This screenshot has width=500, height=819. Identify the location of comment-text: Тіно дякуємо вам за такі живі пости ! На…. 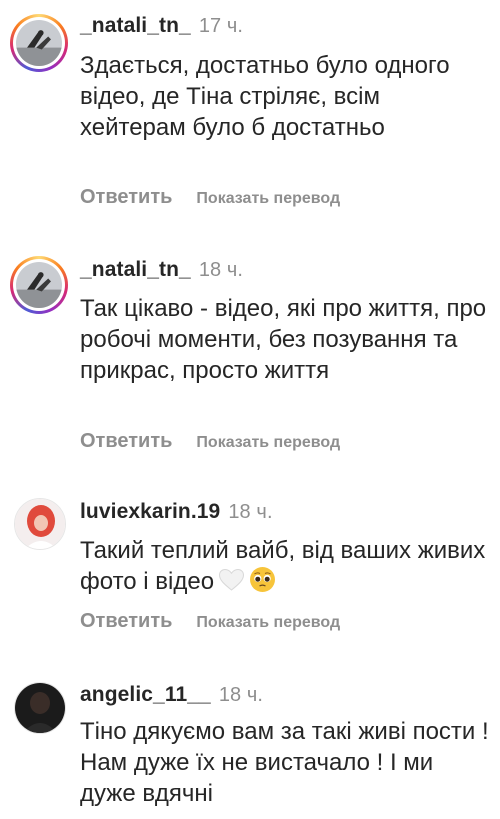
(284, 762).